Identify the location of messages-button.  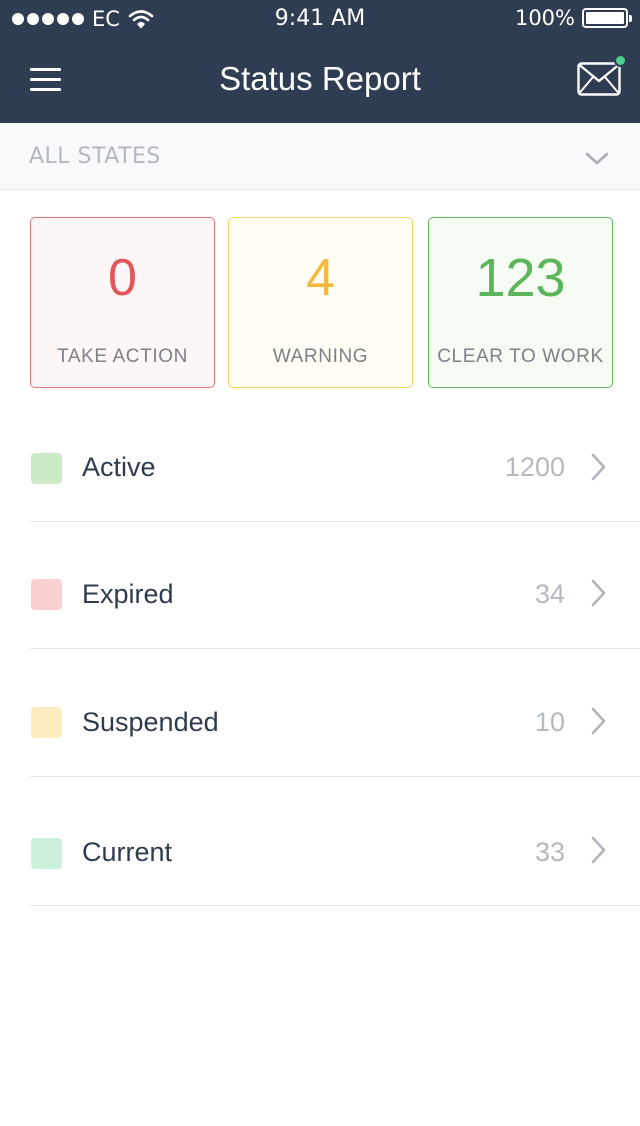
(603, 77).